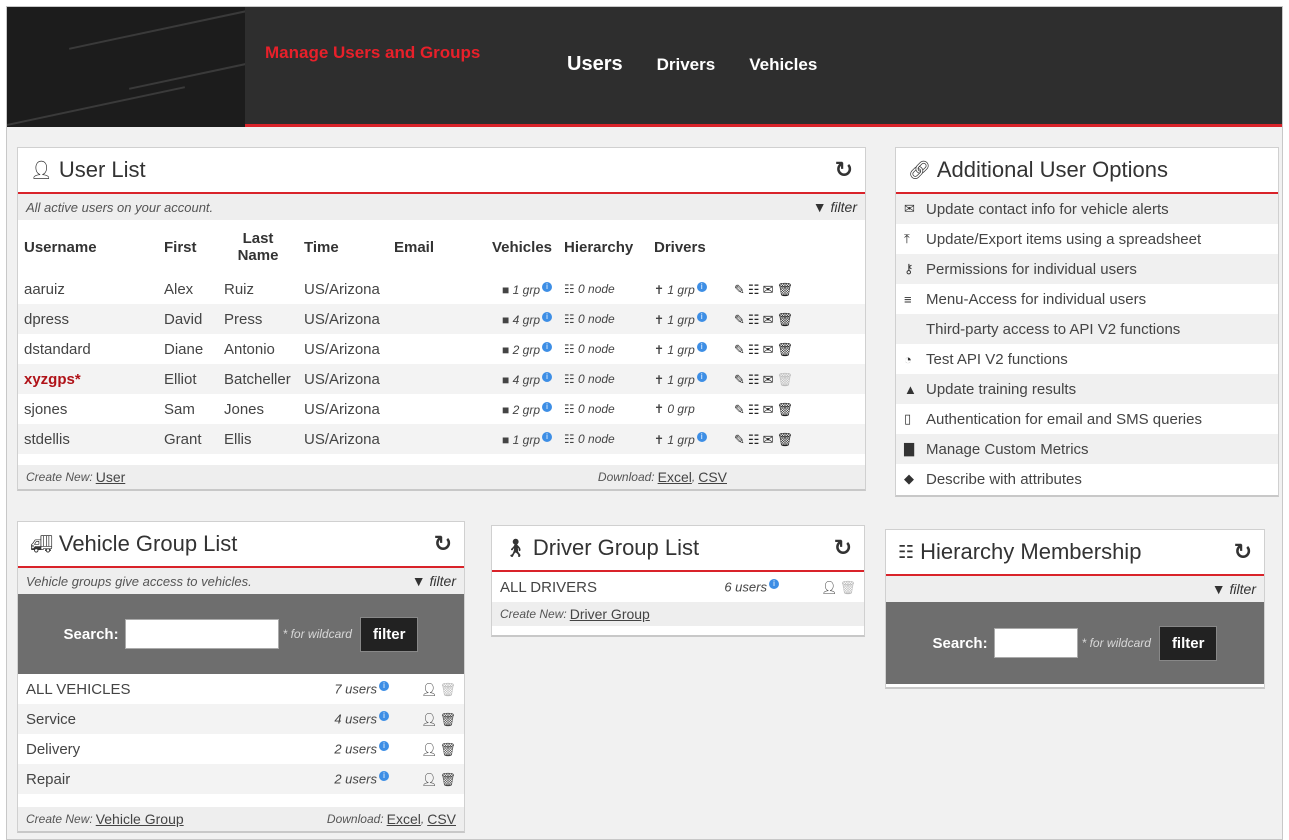 This screenshot has height=840, width=1289. Describe the element at coordinates (595, 64) in the screenshot. I see `tab-users: Users` at that location.